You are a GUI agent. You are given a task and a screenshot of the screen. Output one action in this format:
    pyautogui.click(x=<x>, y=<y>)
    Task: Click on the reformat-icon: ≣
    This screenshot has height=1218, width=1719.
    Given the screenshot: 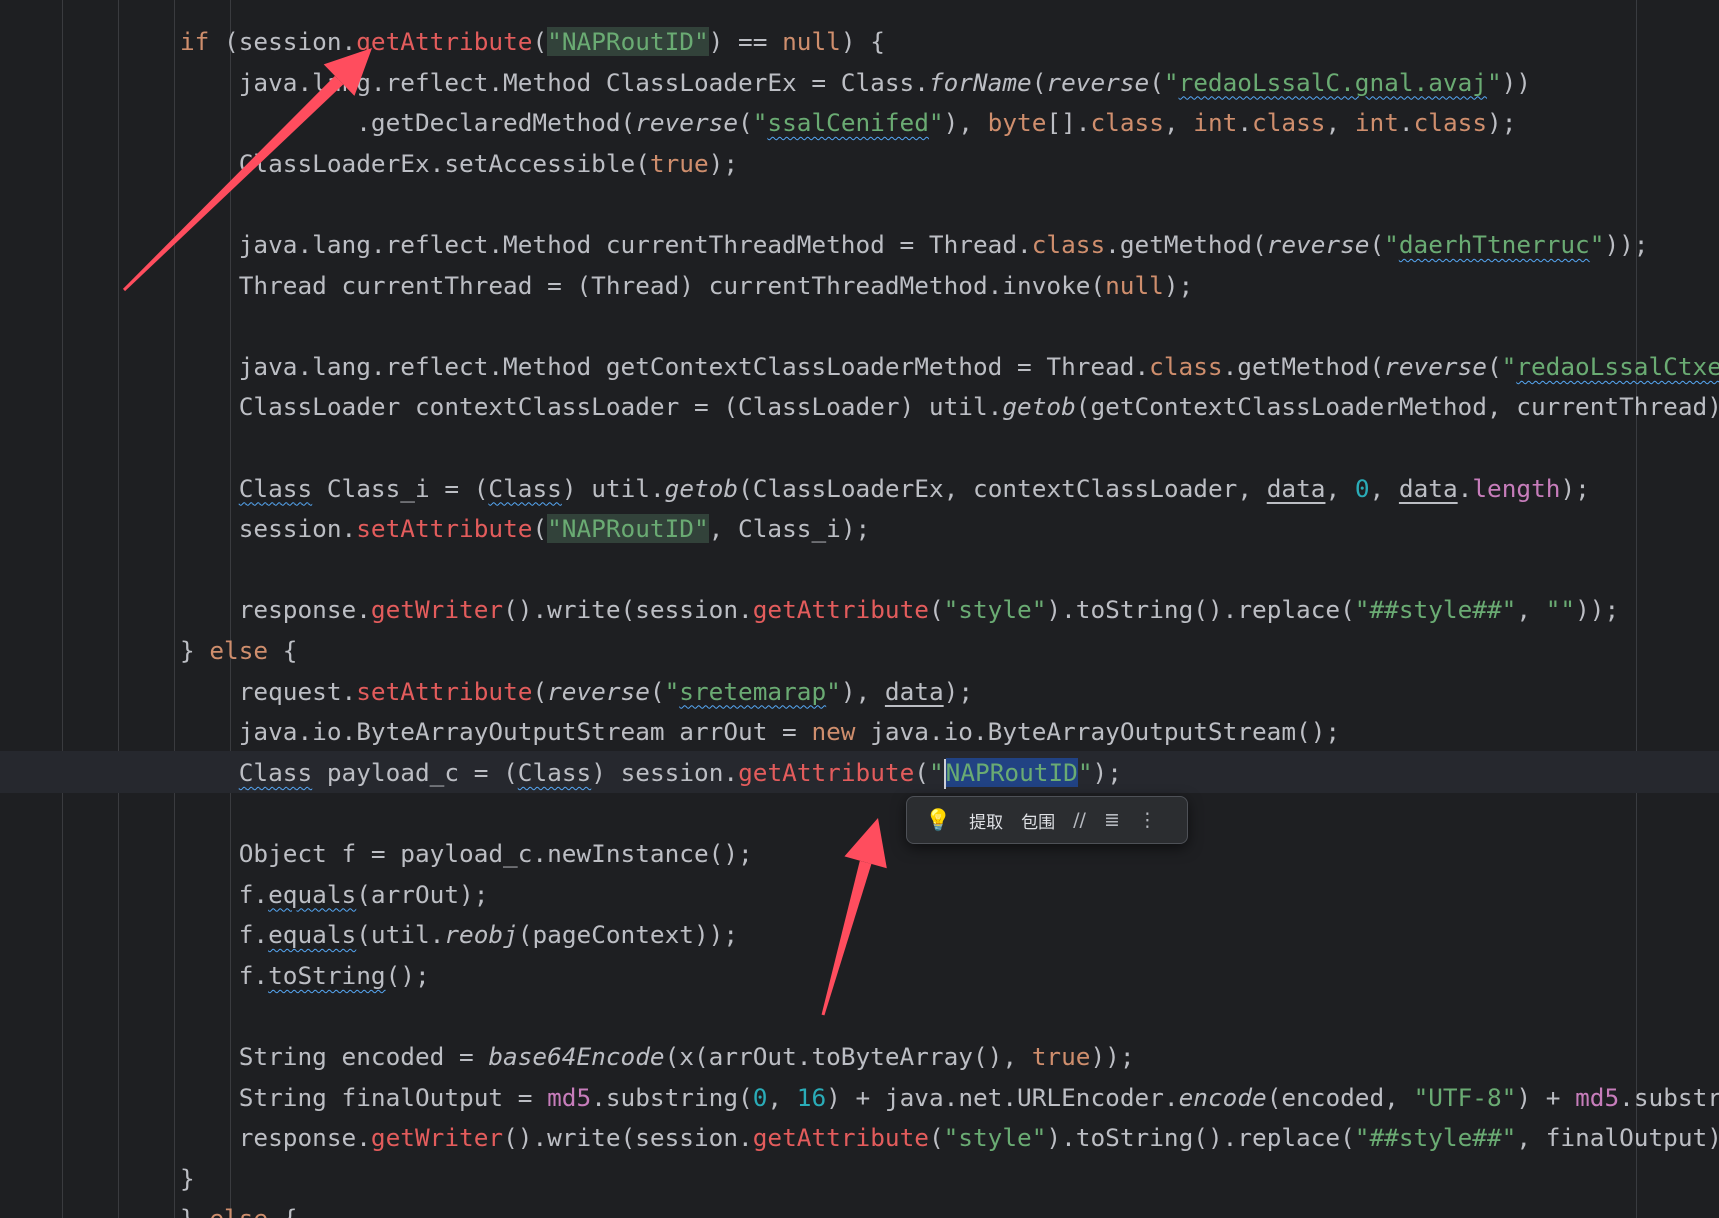 What is the action you would take?
    pyautogui.click(x=1112, y=820)
    